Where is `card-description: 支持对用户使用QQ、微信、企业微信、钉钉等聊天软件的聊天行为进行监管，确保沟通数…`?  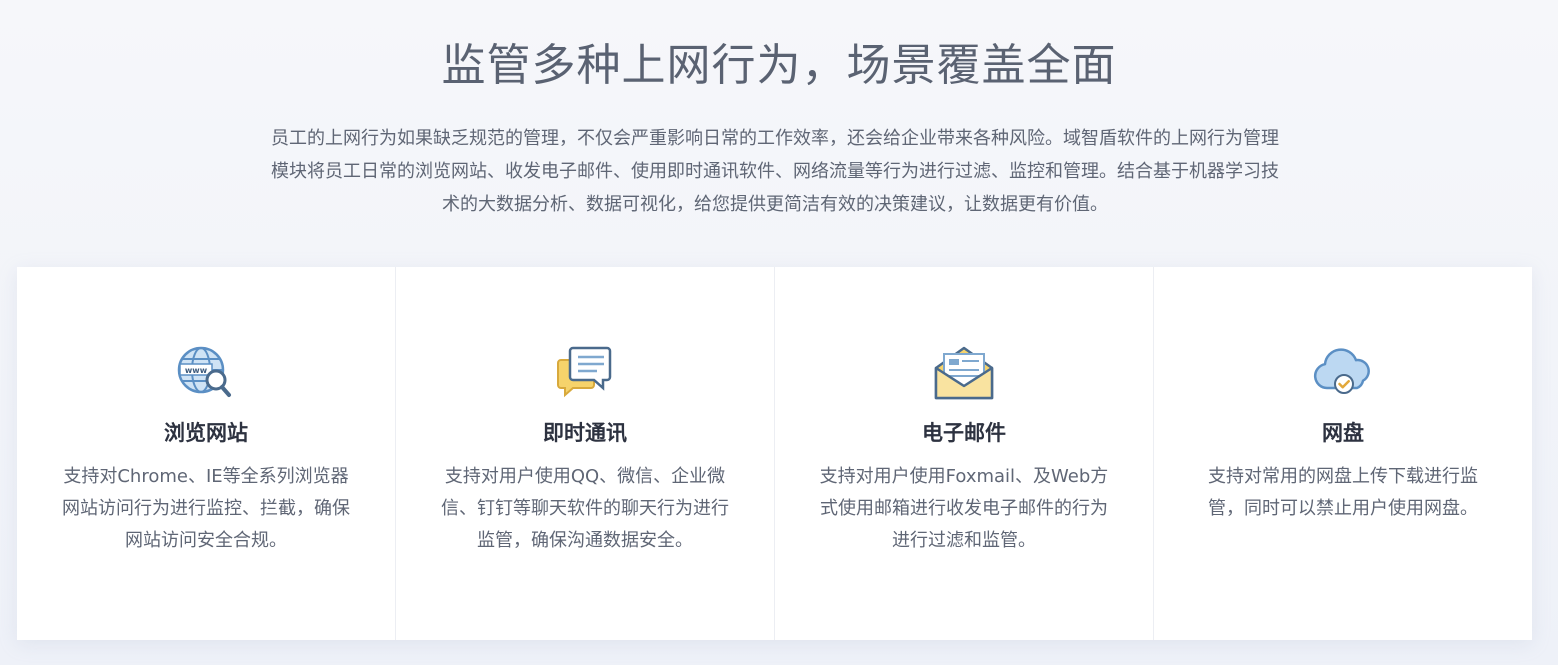 card-description: 支持对用户使用QQ、微信、企业微信、钉钉等聊天软件的聊天行为进行监管，确保沟通数… is located at coordinates (585, 508).